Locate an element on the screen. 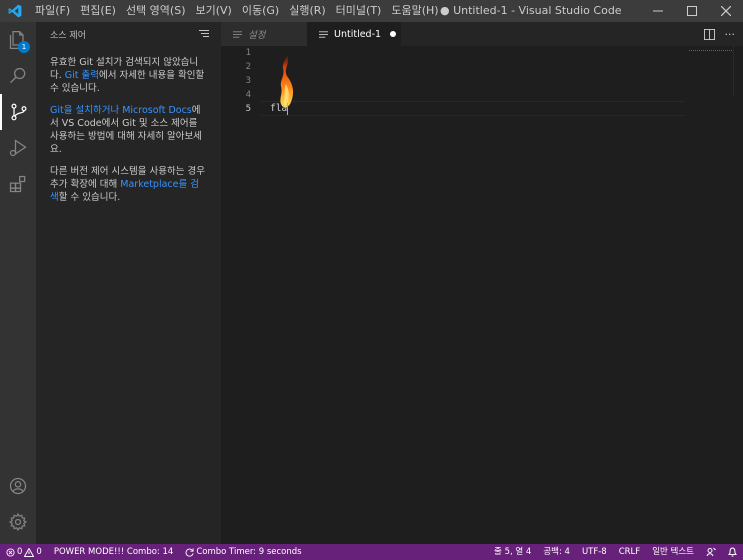 The width and height of the screenshot is (743, 560). sidebar-title: 소스 제어 is located at coordinates (68, 35).